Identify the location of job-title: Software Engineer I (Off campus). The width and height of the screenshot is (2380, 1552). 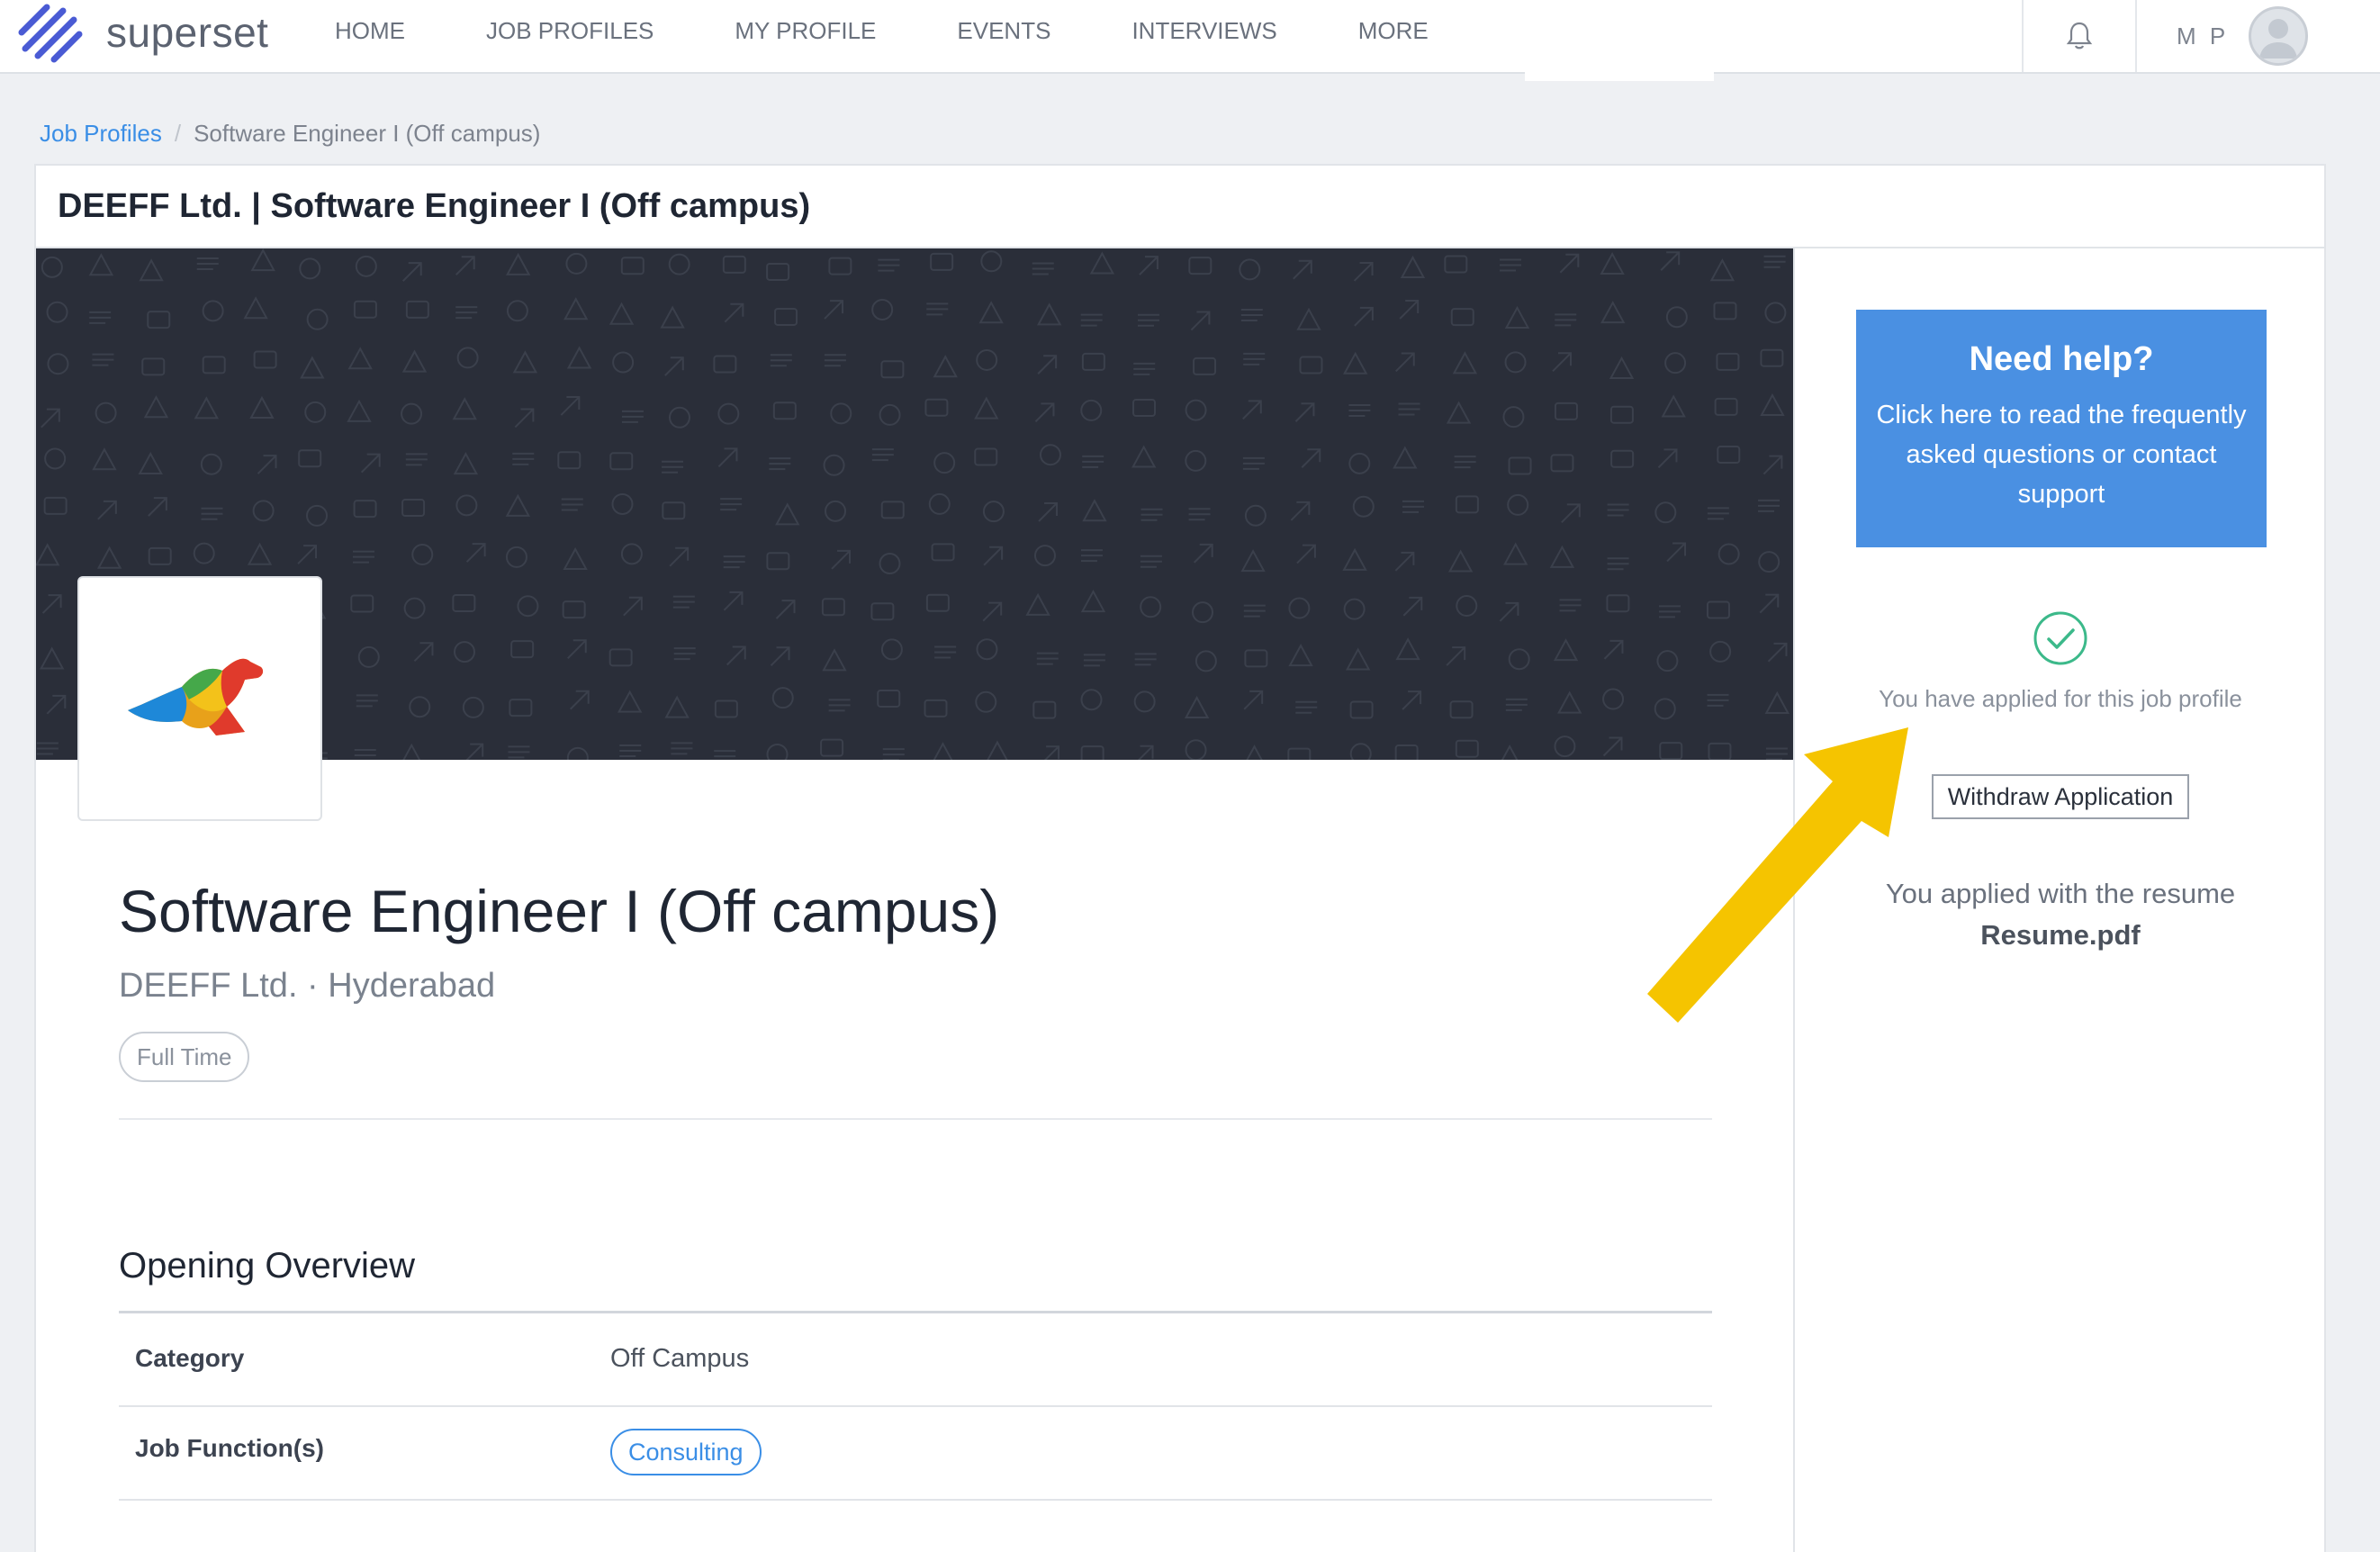
(559, 911).